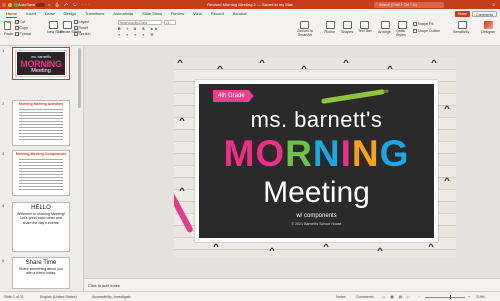 This screenshot has height=301, width=500. I want to click on arrange-icon, so click(385, 25).